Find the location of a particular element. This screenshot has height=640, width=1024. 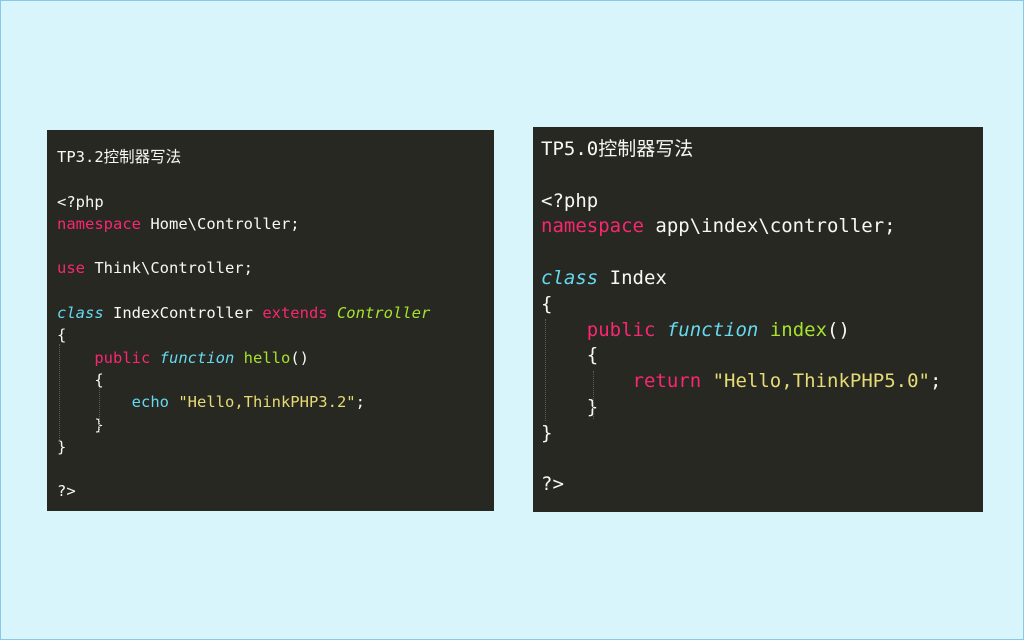

extends-keyword: extends is located at coordinates (295, 313).